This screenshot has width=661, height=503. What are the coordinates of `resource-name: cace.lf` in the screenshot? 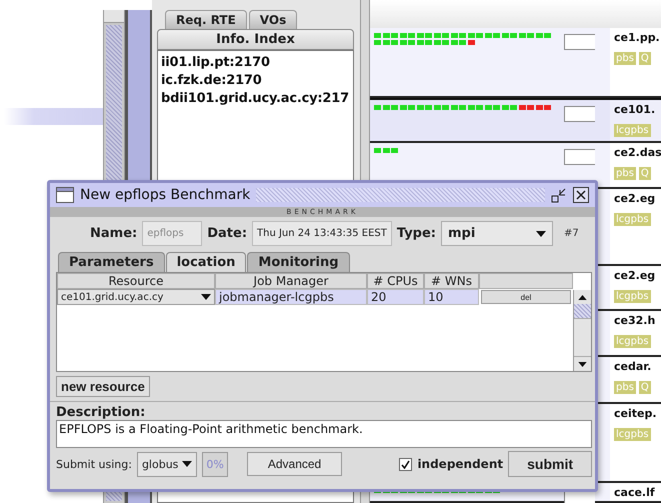 It's located at (635, 492).